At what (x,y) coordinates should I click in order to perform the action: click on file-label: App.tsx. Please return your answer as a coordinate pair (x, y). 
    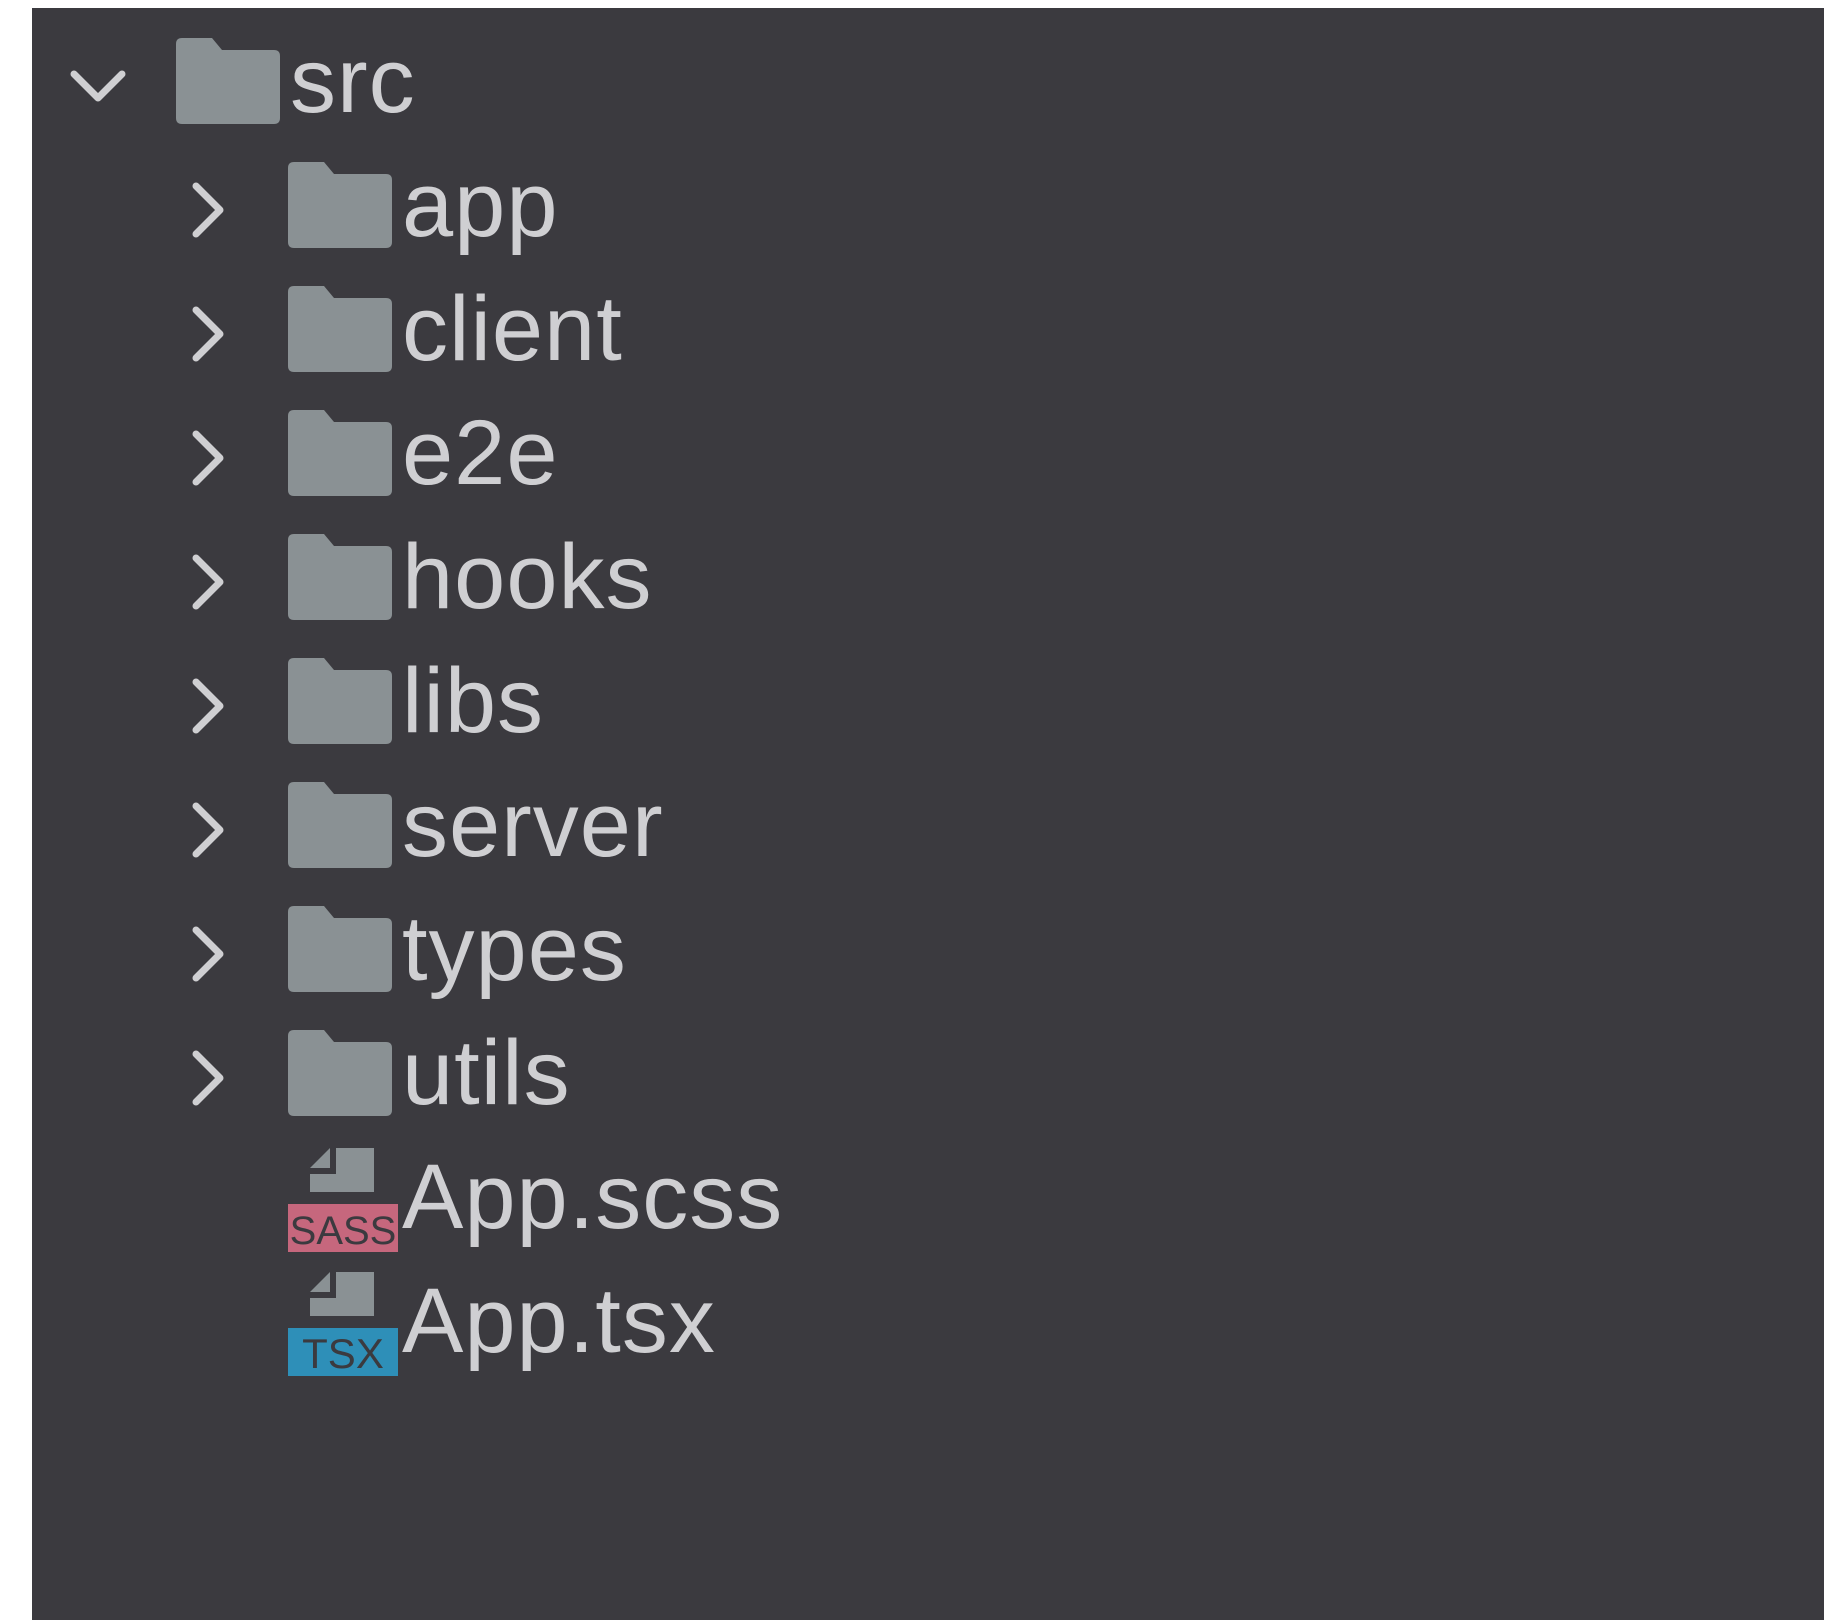
    Looking at the image, I should click on (559, 1321).